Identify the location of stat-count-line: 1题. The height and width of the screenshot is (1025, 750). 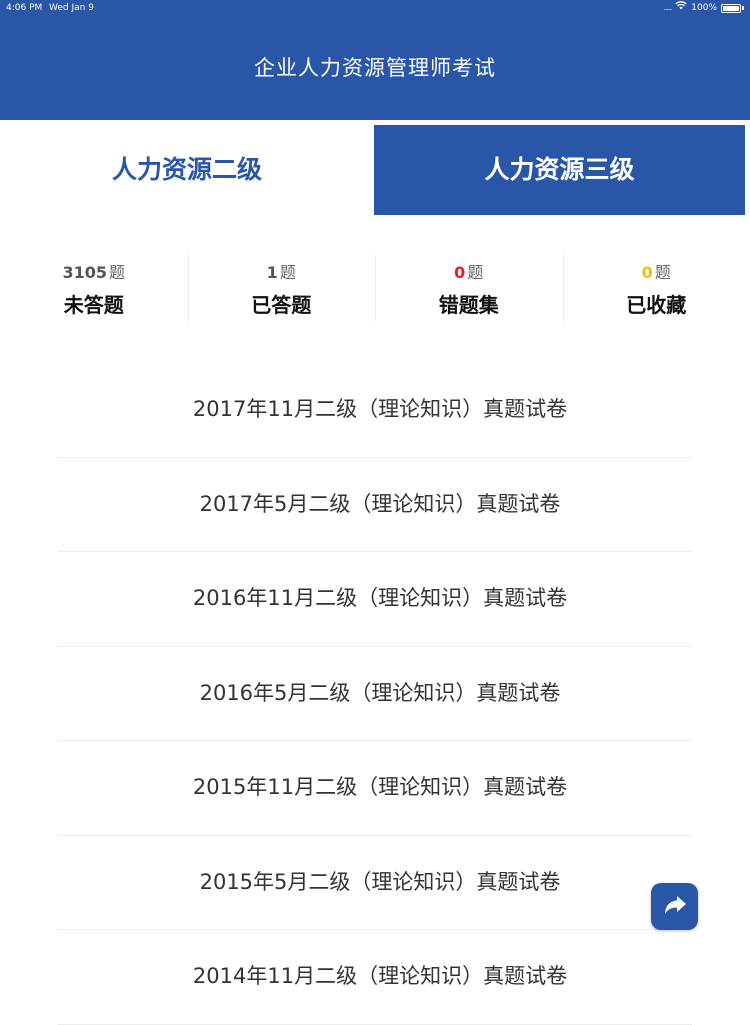
(282, 273).